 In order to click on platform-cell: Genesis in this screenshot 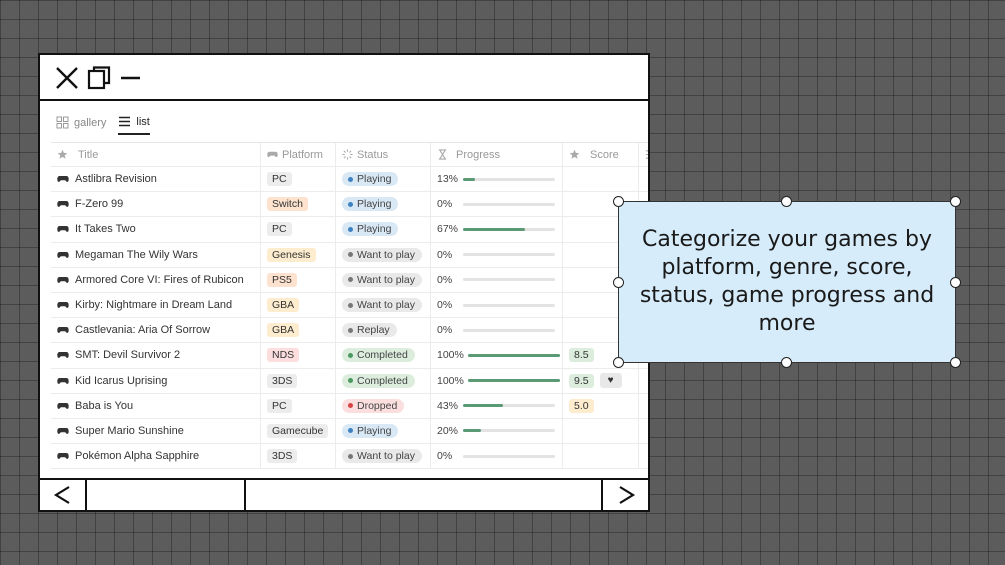, I will do `click(298, 254)`.